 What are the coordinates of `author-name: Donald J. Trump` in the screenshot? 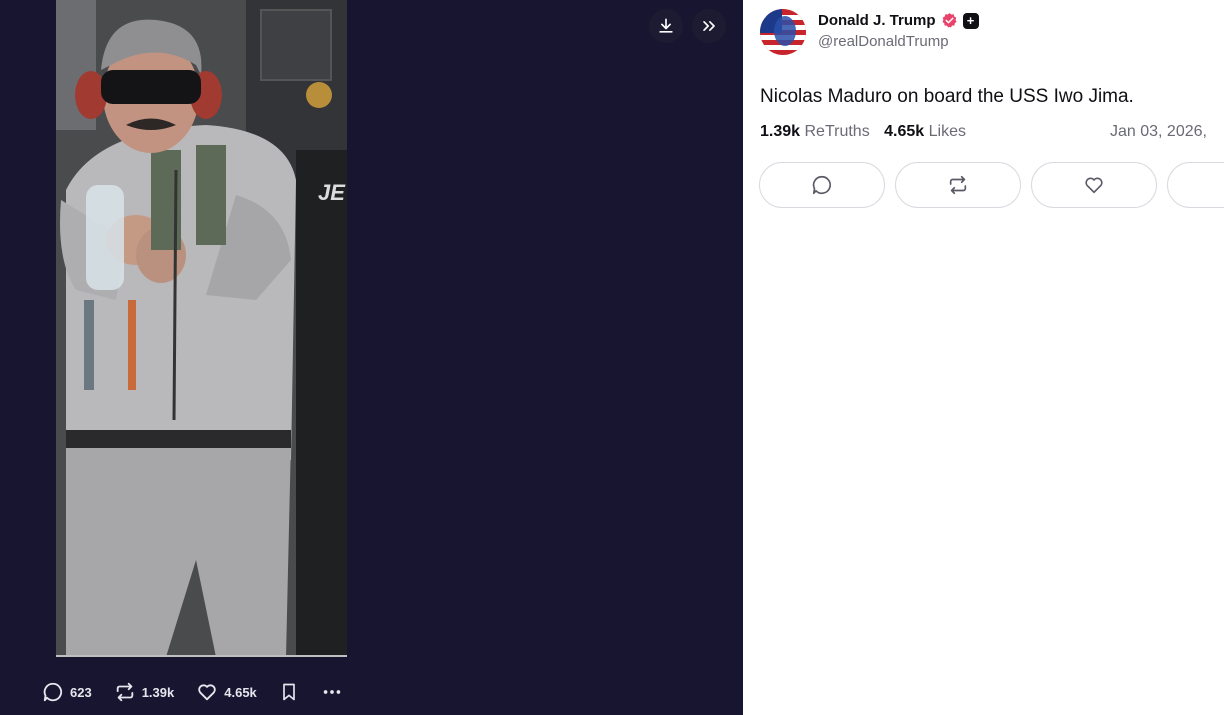 It's located at (877, 20).